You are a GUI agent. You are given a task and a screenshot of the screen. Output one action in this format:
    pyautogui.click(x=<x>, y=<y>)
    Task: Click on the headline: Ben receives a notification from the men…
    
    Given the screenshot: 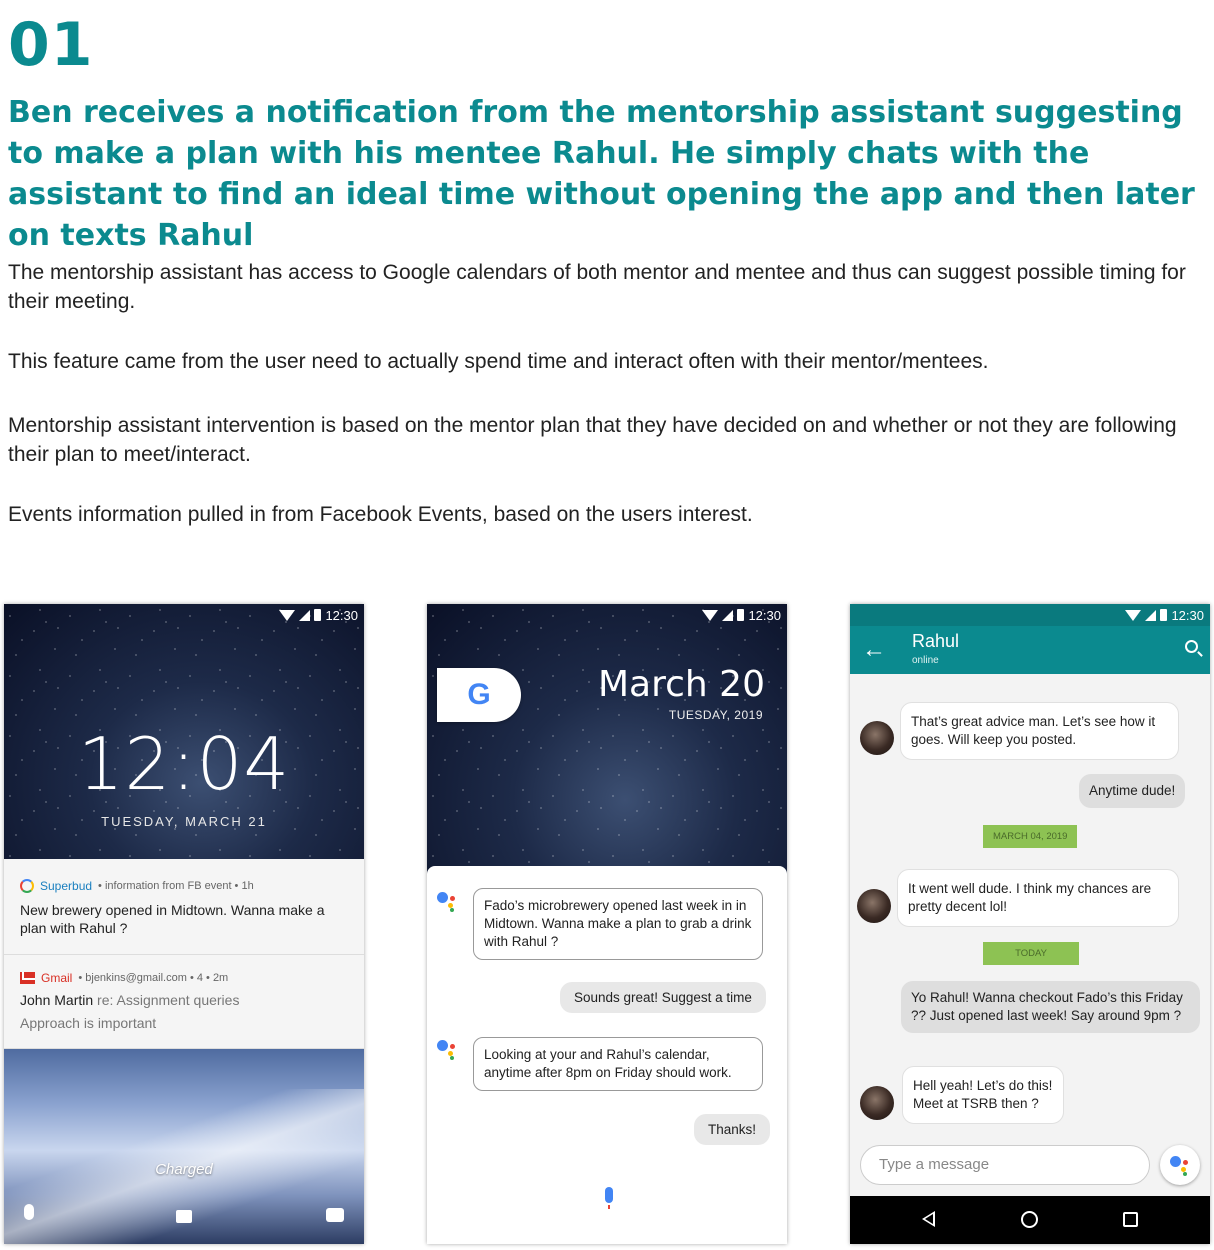 What is the action you would take?
    pyautogui.click(x=601, y=174)
    